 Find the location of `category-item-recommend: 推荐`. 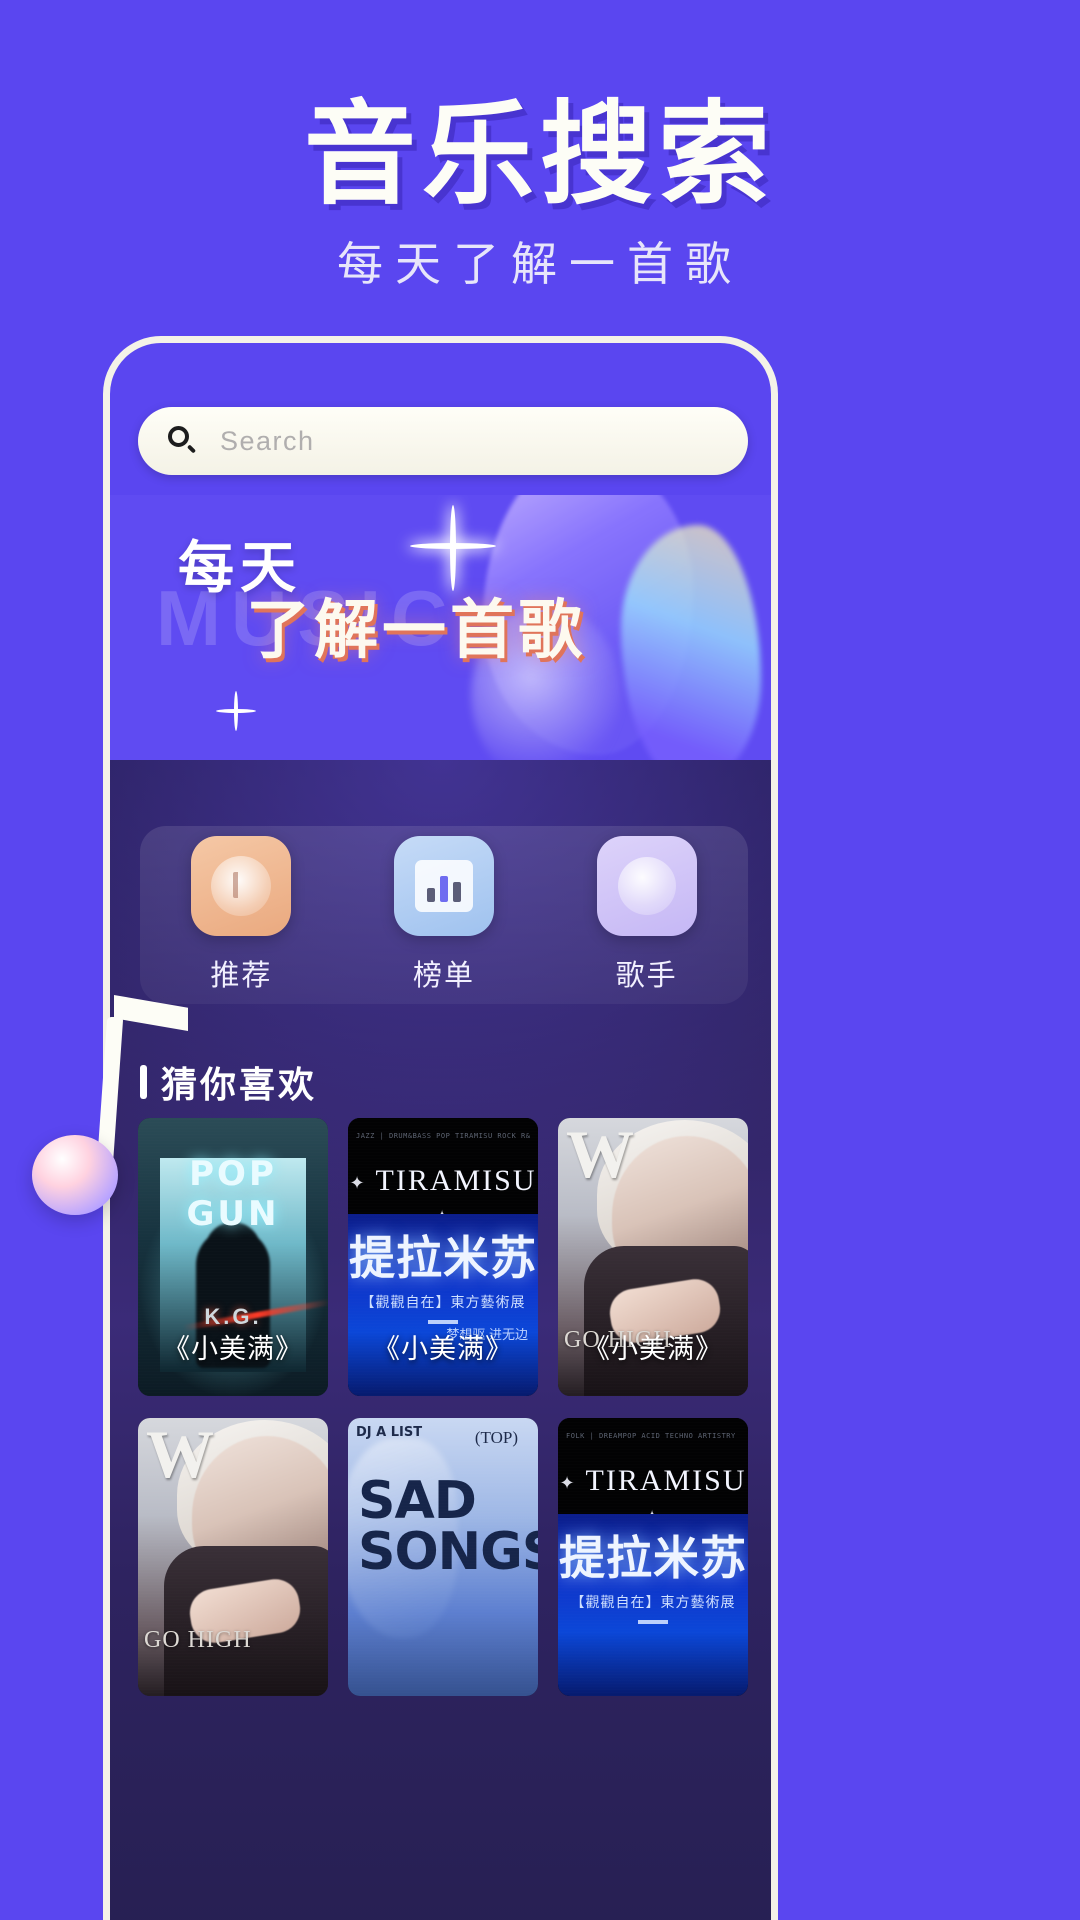

category-item-recommend: 推荐 is located at coordinates (241, 915).